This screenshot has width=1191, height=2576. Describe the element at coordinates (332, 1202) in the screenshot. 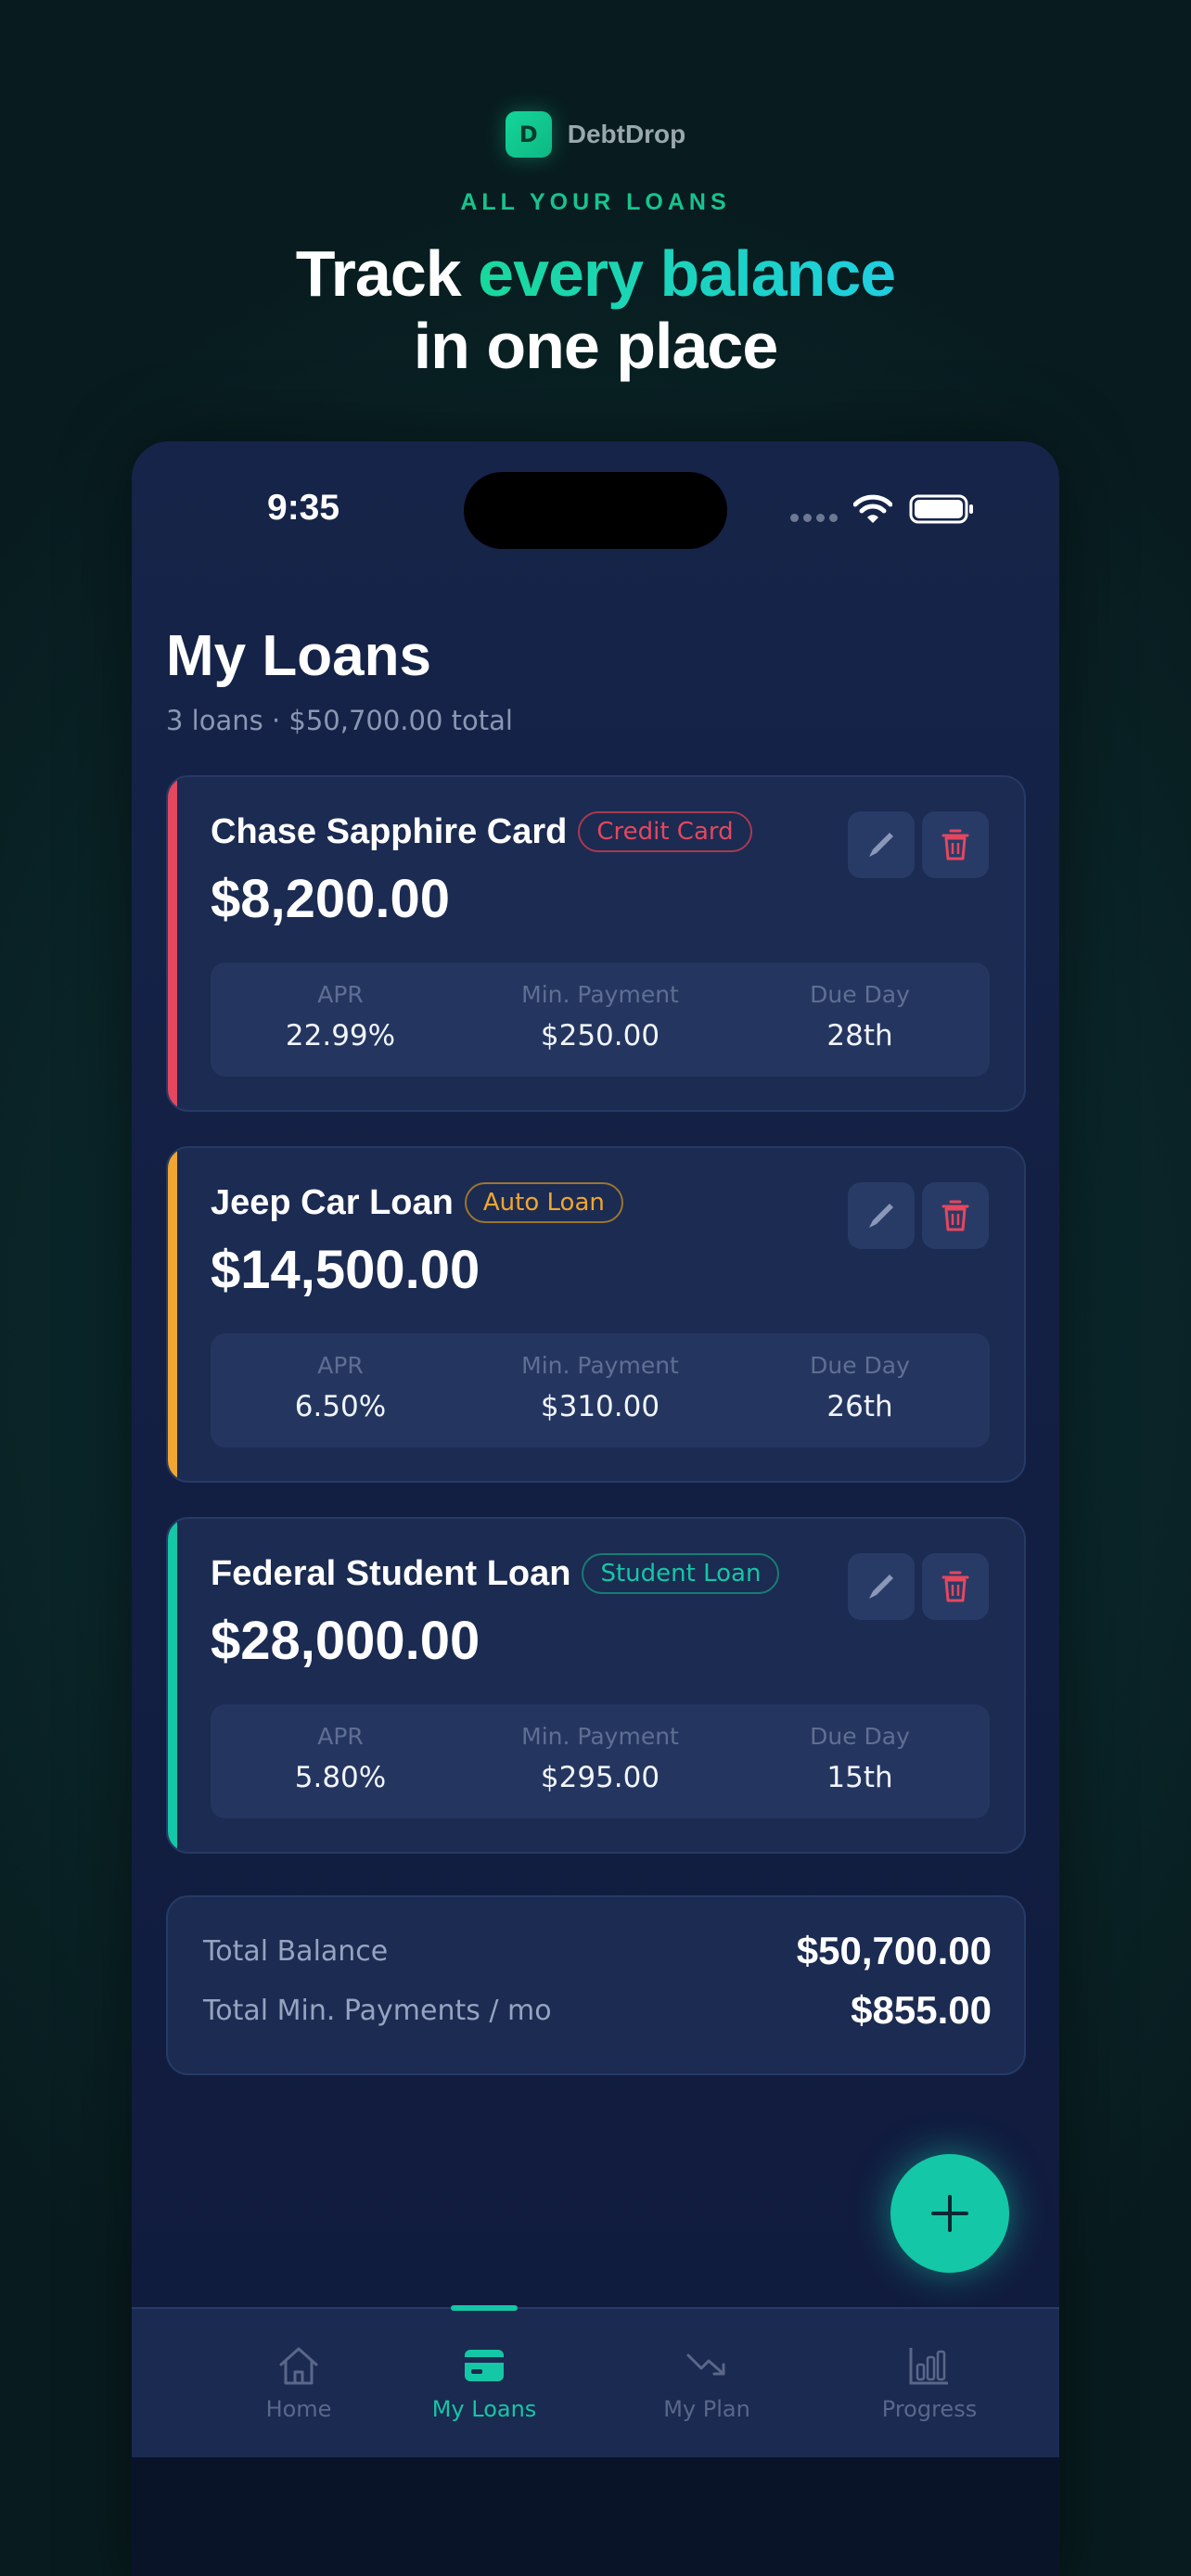

I see `loan-name: Jeep Car Loan` at that location.